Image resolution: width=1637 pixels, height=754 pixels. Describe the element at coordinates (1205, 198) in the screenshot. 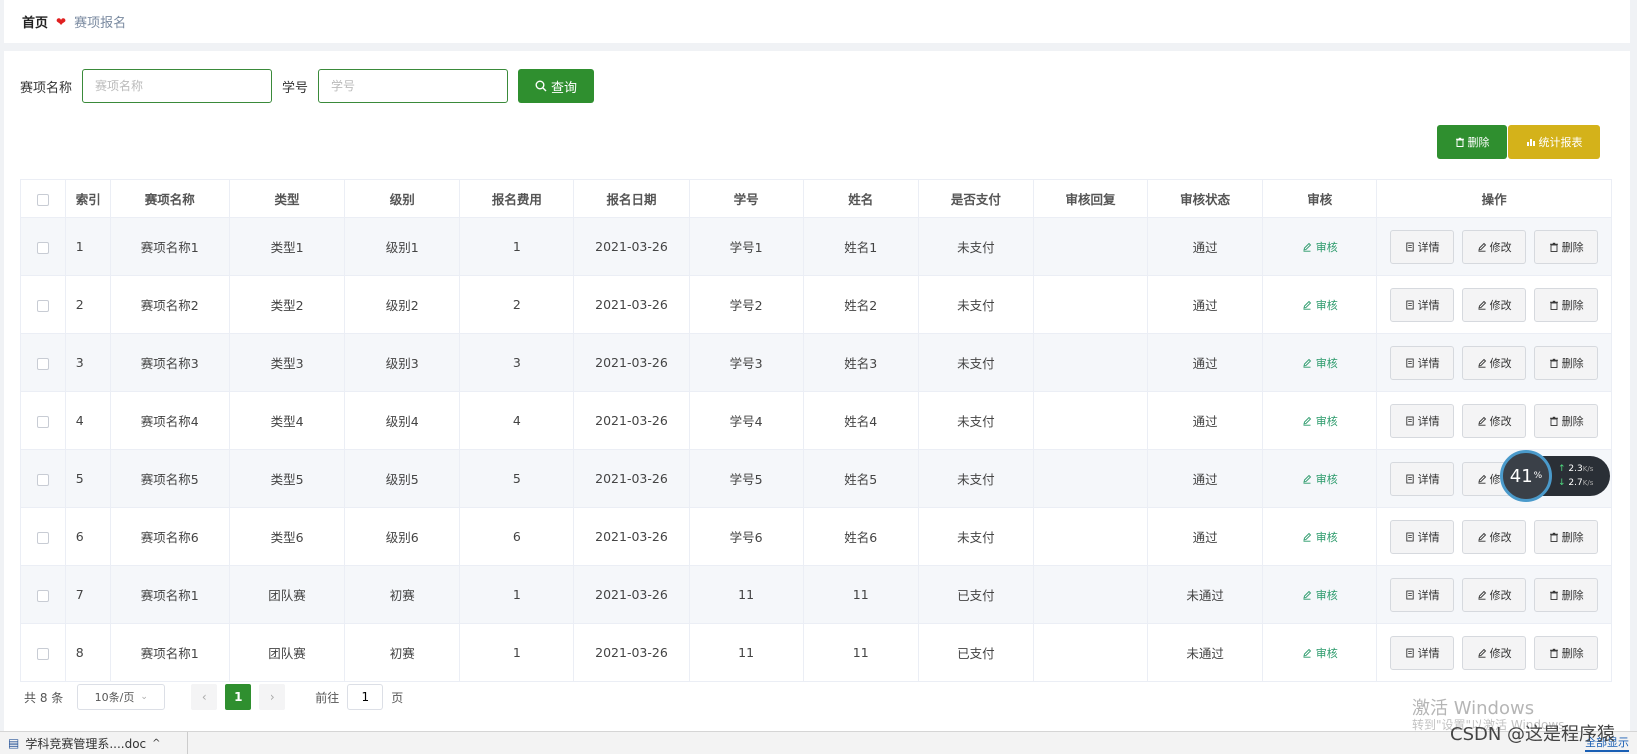

I see `header-cell: 审核状态` at that location.